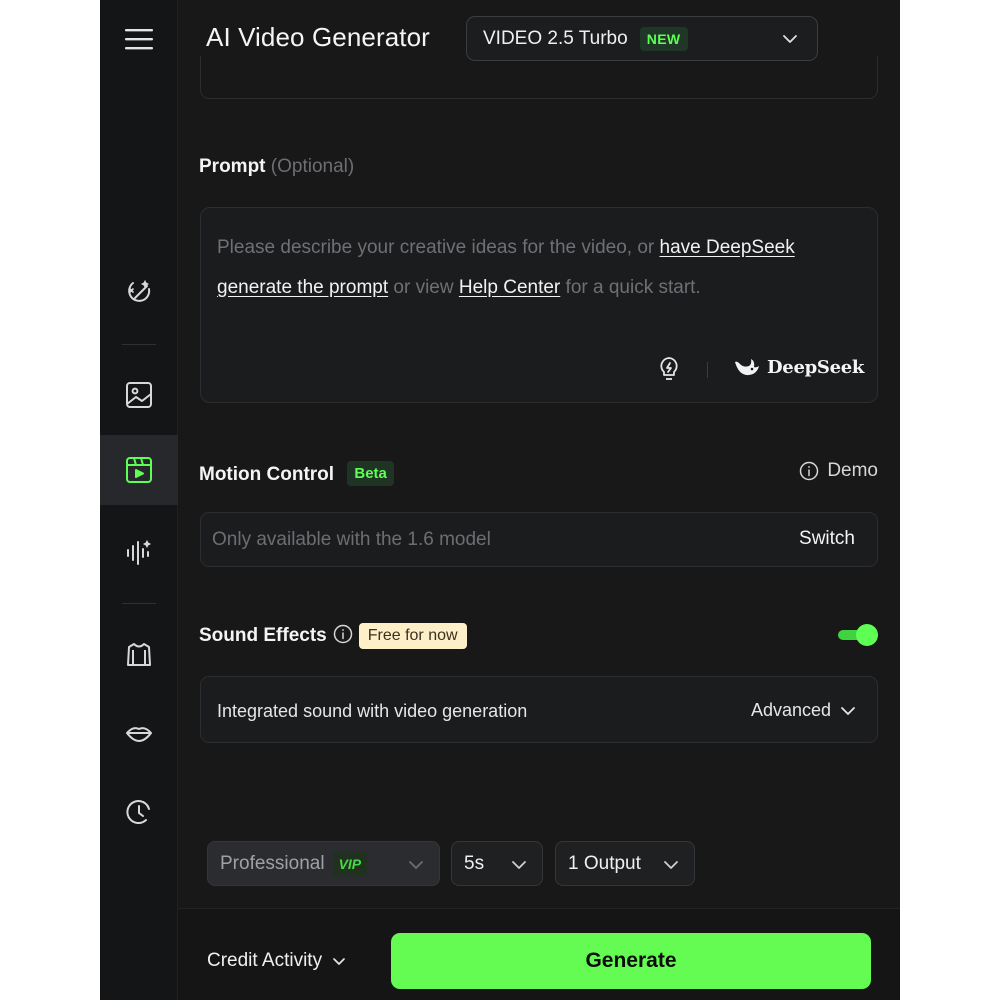  What do you see at coordinates (265, 960) in the screenshot?
I see `credit-activity-label: Credit Activity` at bounding box center [265, 960].